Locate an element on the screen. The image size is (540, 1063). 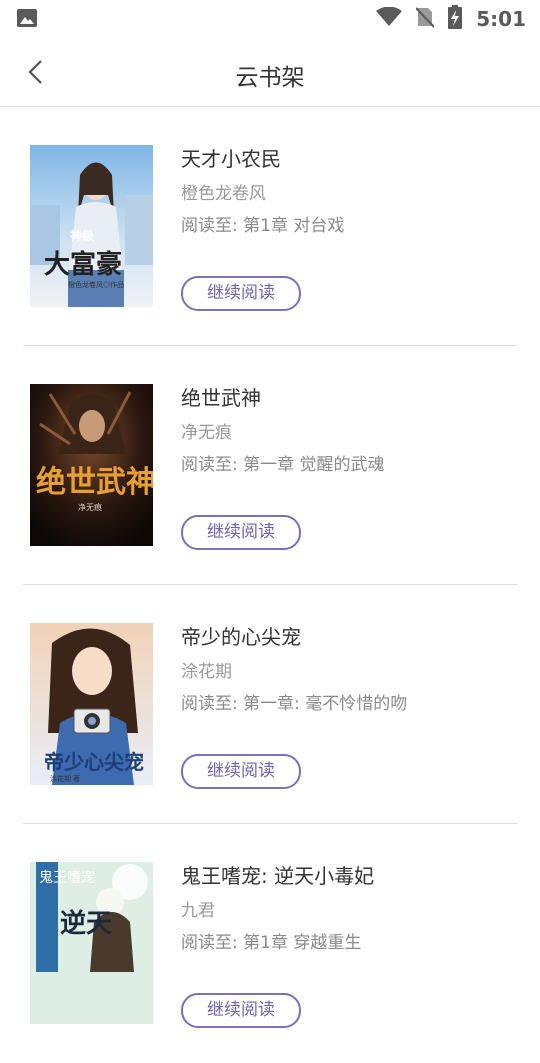
book-title: 绝世武神 is located at coordinates (221, 396).